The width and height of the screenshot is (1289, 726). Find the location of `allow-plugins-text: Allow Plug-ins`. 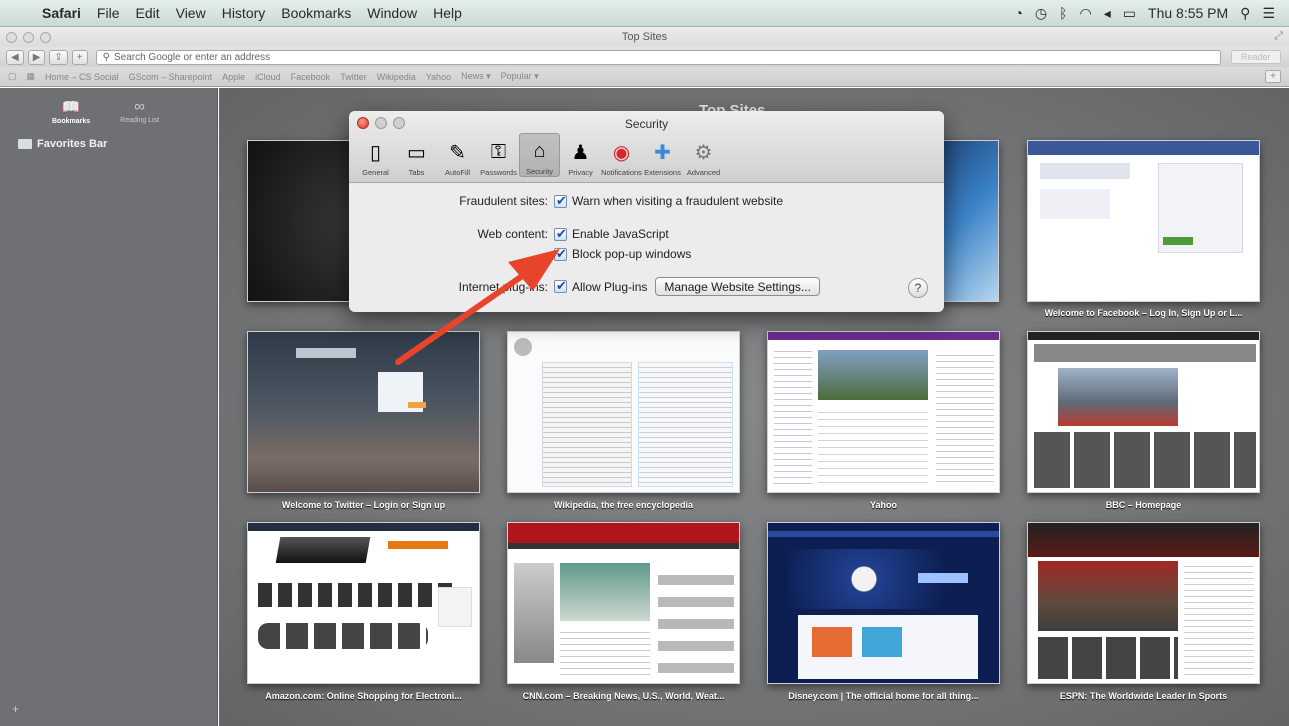

allow-plugins-text: Allow Plug-ins is located at coordinates (610, 286).